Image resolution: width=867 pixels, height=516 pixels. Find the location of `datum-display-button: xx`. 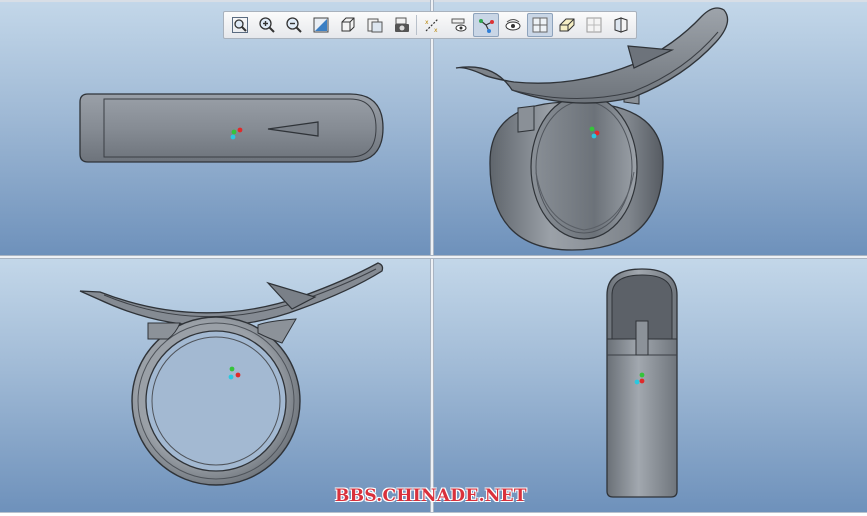

datum-display-button: xx is located at coordinates (432, 25).